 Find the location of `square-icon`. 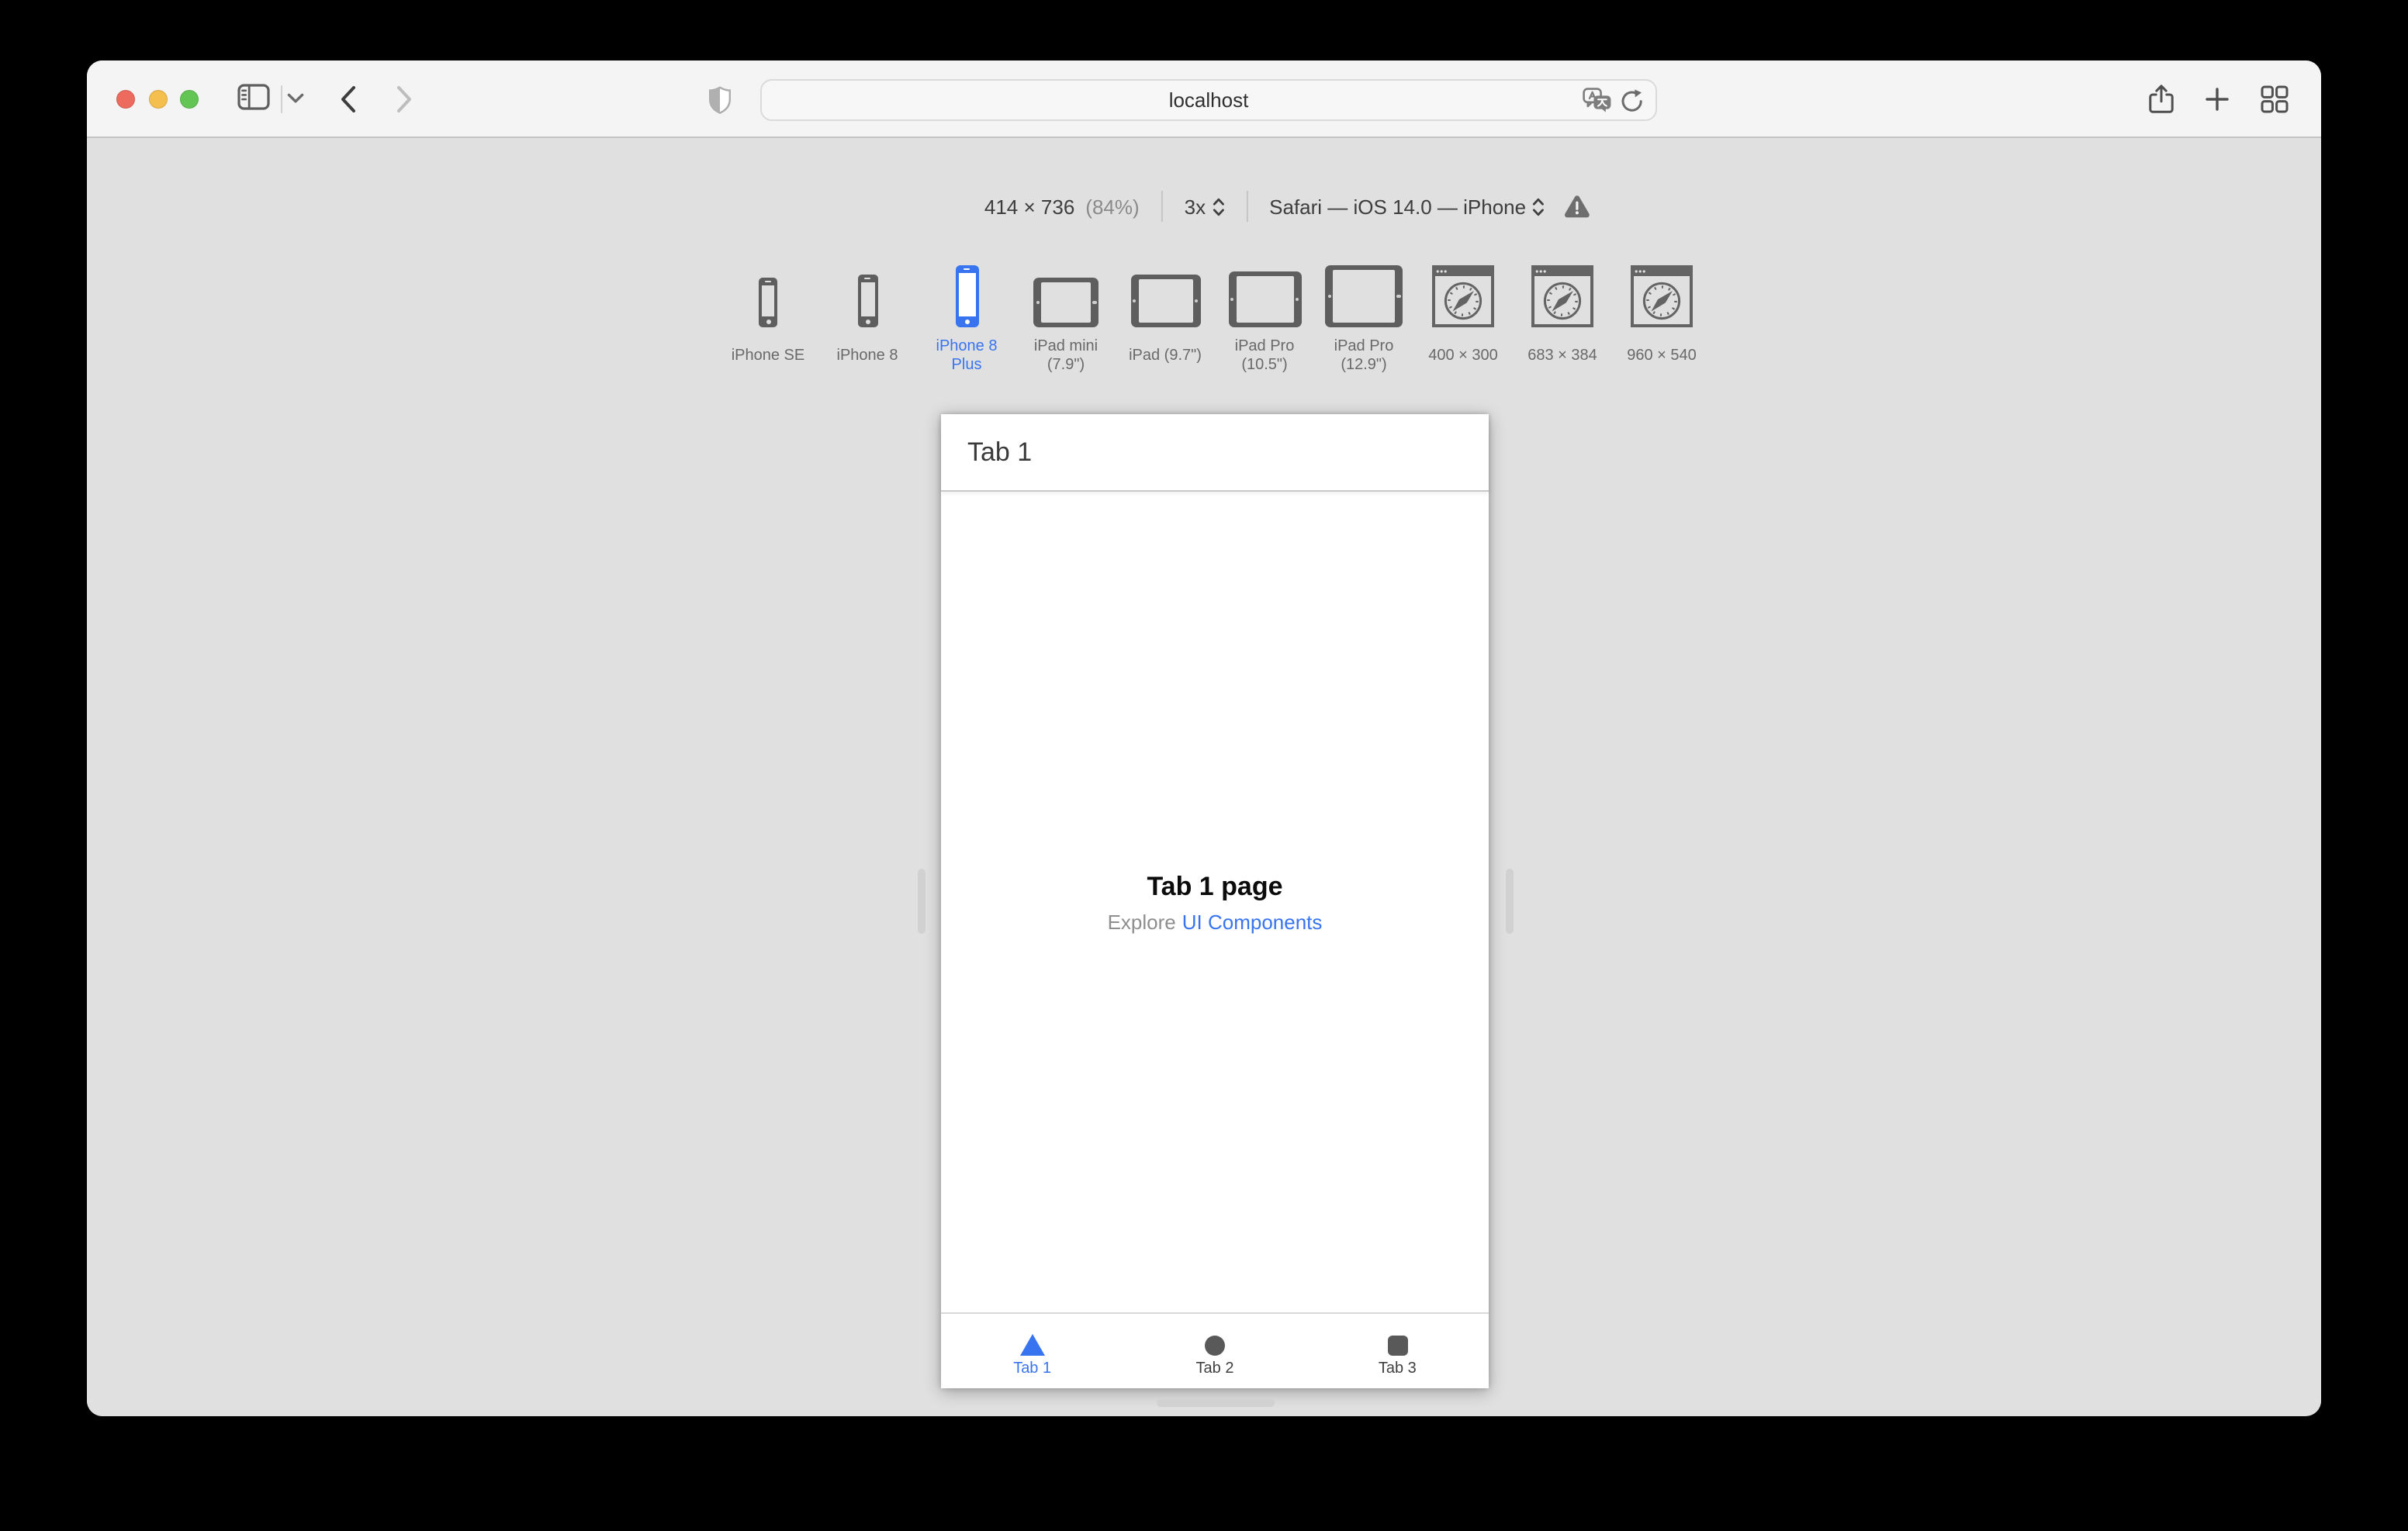

square-icon is located at coordinates (1397, 1345).